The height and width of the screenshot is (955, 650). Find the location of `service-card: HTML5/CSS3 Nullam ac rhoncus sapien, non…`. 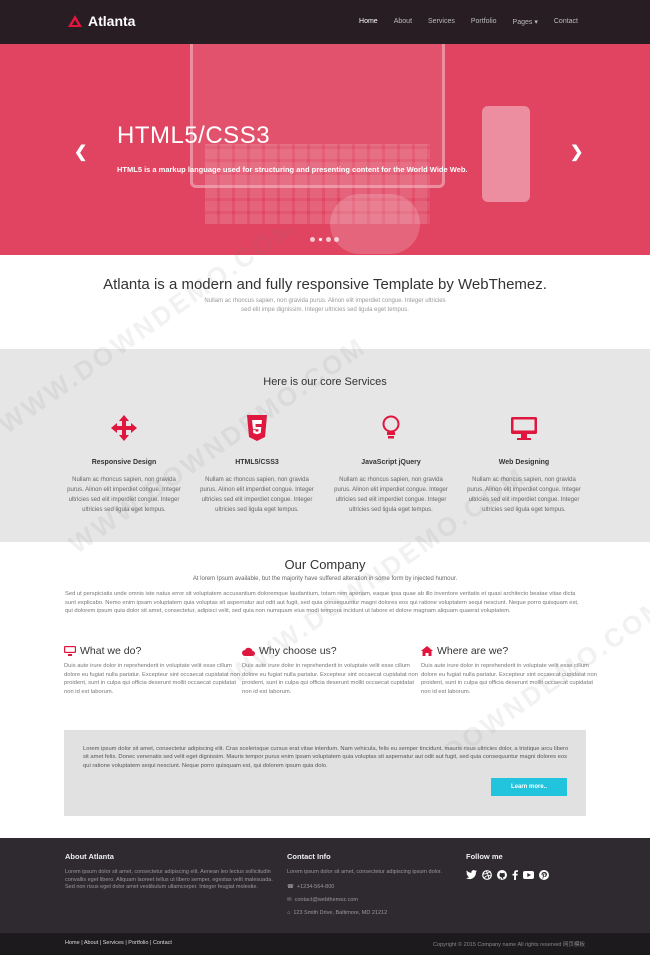

service-card: HTML5/CSS3 Nullam ac rhoncus sapien, non… is located at coordinates (257, 465).